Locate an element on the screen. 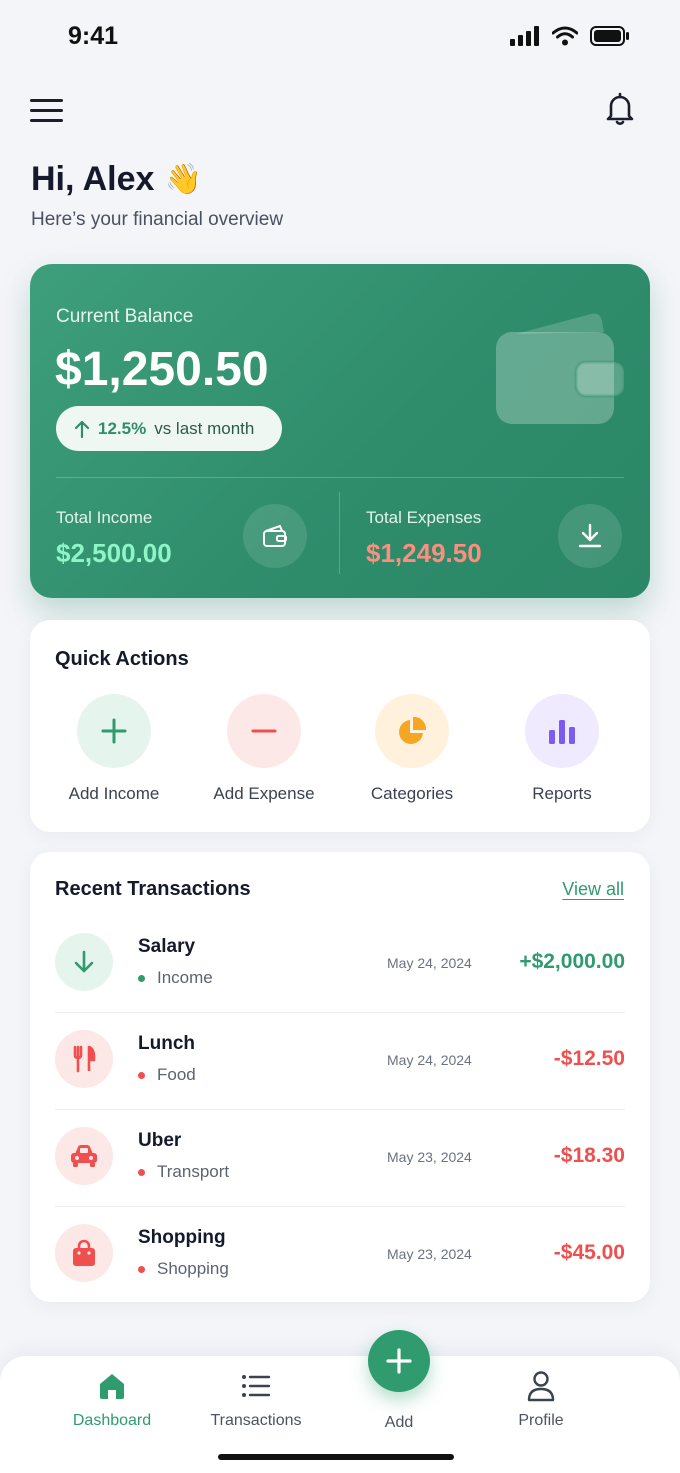 The image size is (680, 1473). transaction-name: Uber is located at coordinates (160, 1140).